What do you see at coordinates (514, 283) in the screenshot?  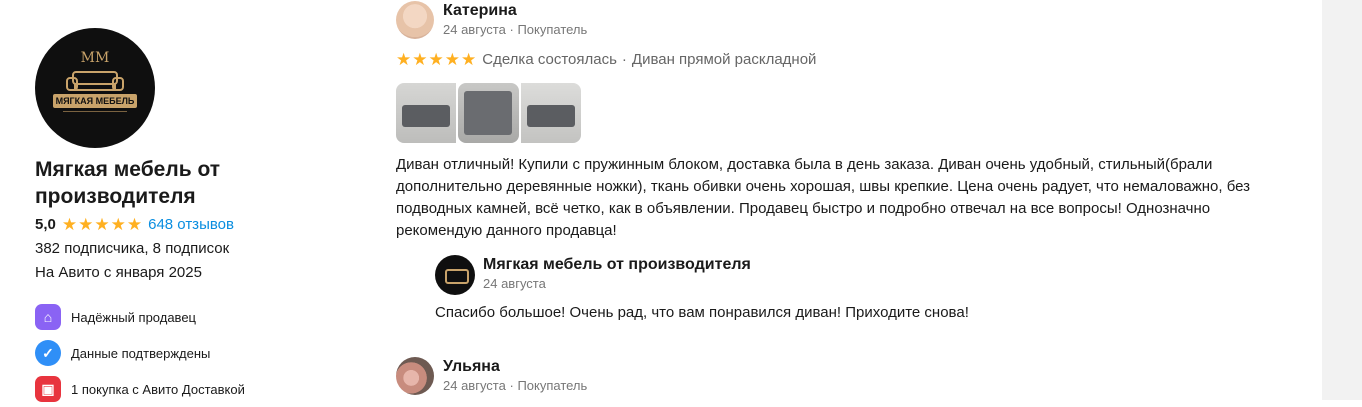 I see `reply-date: 24 августа` at bounding box center [514, 283].